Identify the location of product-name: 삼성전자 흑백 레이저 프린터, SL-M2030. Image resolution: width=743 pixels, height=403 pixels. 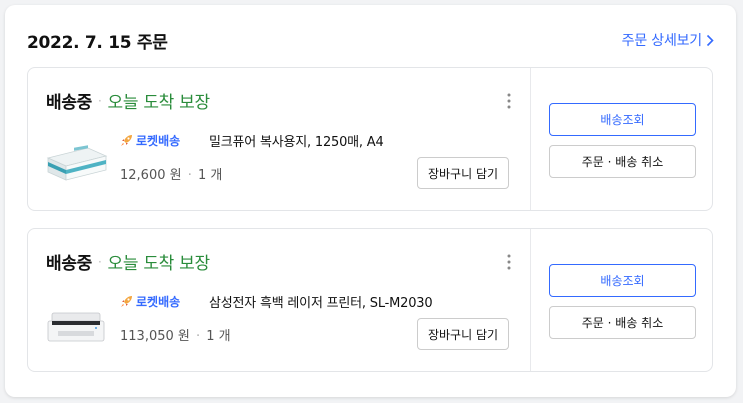
(321, 301).